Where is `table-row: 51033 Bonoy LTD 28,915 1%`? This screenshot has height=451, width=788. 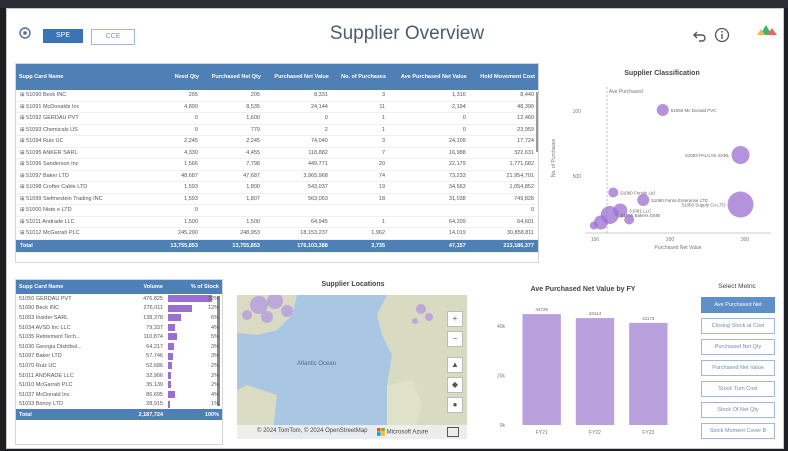
table-row: 51033 Bonoy LTD 28,915 1% is located at coordinates (119, 405).